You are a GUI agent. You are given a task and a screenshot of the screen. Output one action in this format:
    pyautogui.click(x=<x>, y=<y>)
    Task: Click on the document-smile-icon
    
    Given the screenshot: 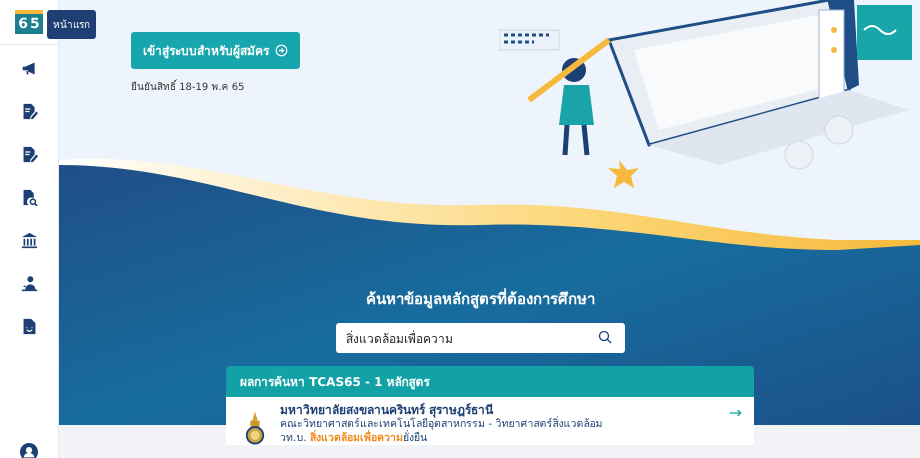 What is the action you would take?
    pyautogui.click(x=29, y=326)
    